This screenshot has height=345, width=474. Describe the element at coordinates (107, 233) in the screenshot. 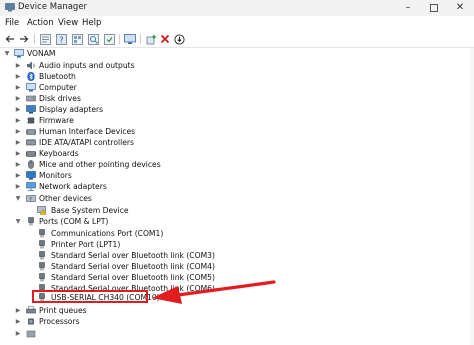

I see `tree-item-label: Communications Port (COM1)` at that location.